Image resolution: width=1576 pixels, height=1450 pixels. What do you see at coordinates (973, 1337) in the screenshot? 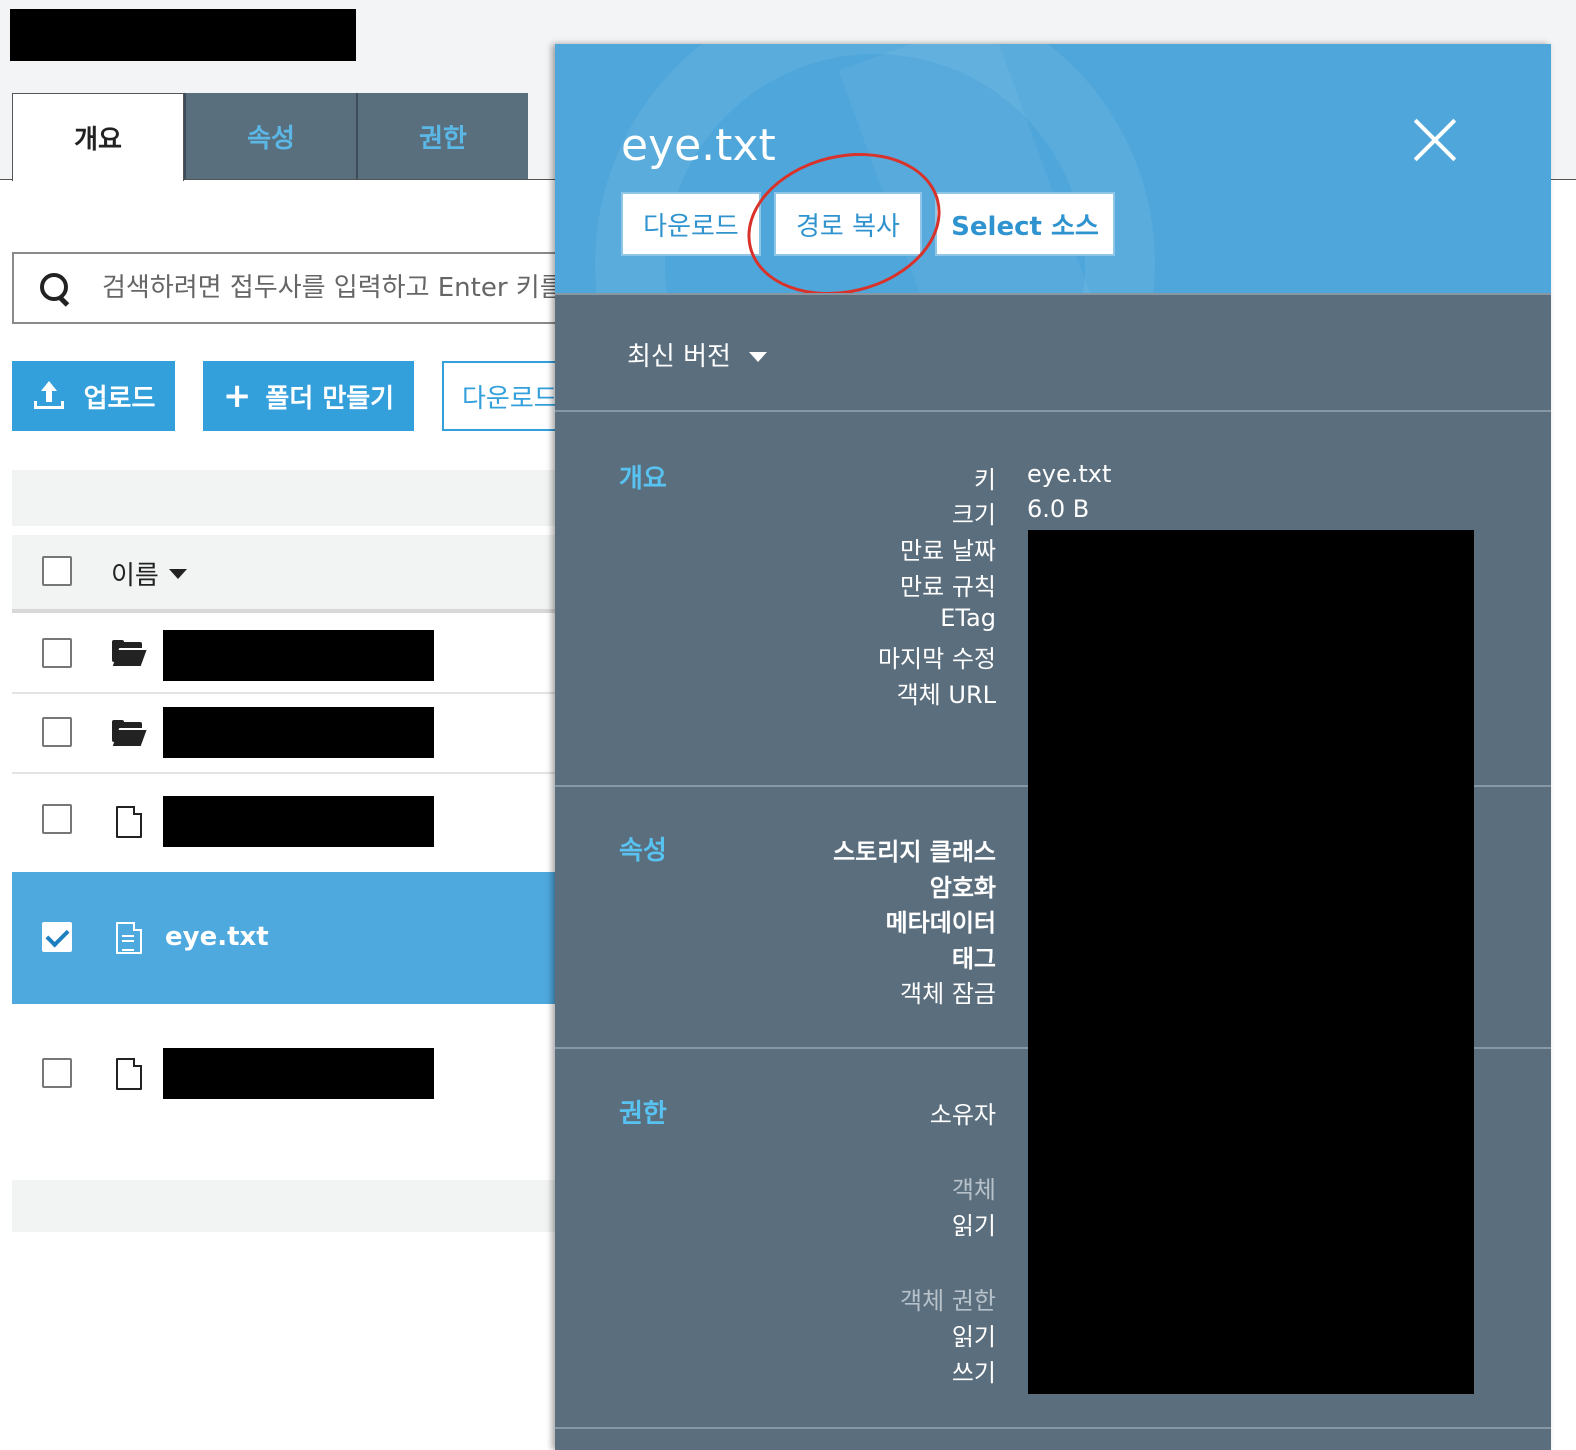
I see `permission-read-label: 읽기` at bounding box center [973, 1337].